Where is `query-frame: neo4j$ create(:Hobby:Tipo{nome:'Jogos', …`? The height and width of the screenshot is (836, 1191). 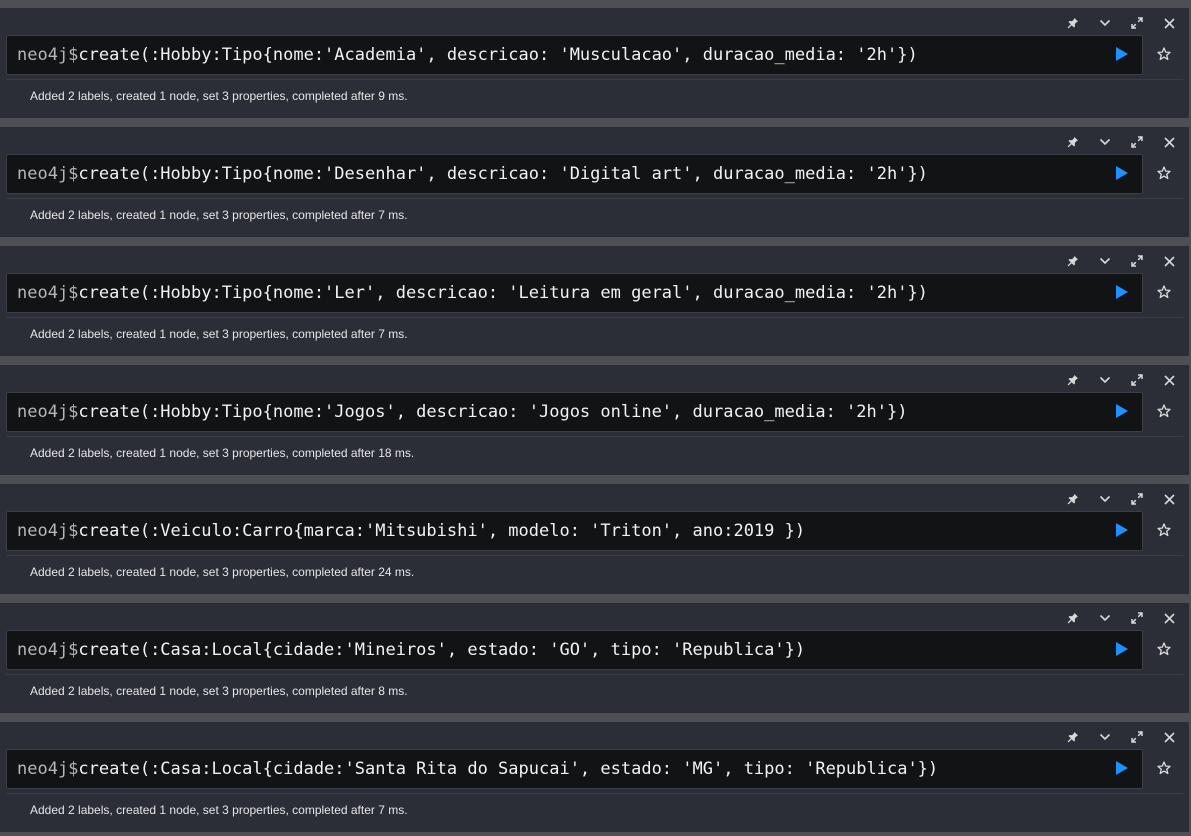 query-frame: neo4j$ create(:Hobby:Tipo{nome:'Jogos', … is located at coordinates (594, 420).